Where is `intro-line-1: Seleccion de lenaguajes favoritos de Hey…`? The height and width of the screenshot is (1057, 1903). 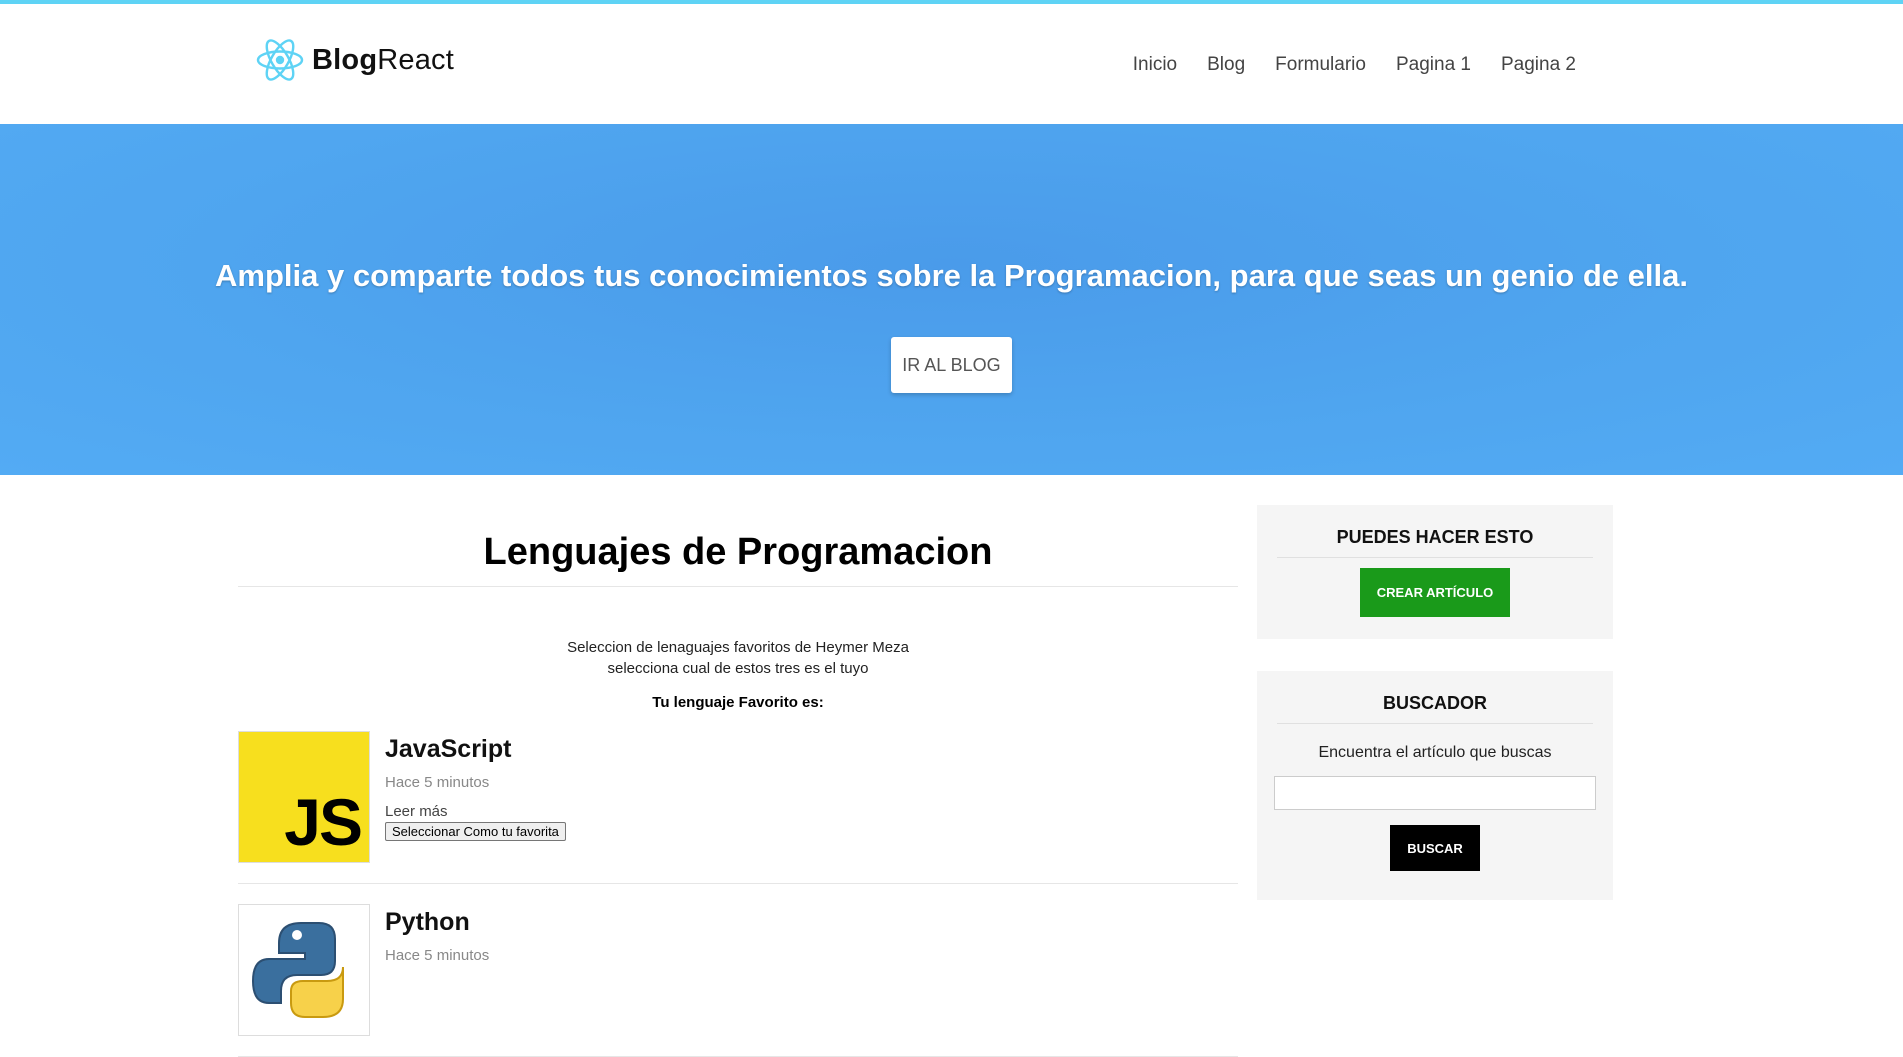 intro-line-1: Seleccion de lenaguajes favoritos de Hey… is located at coordinates (738, 647).